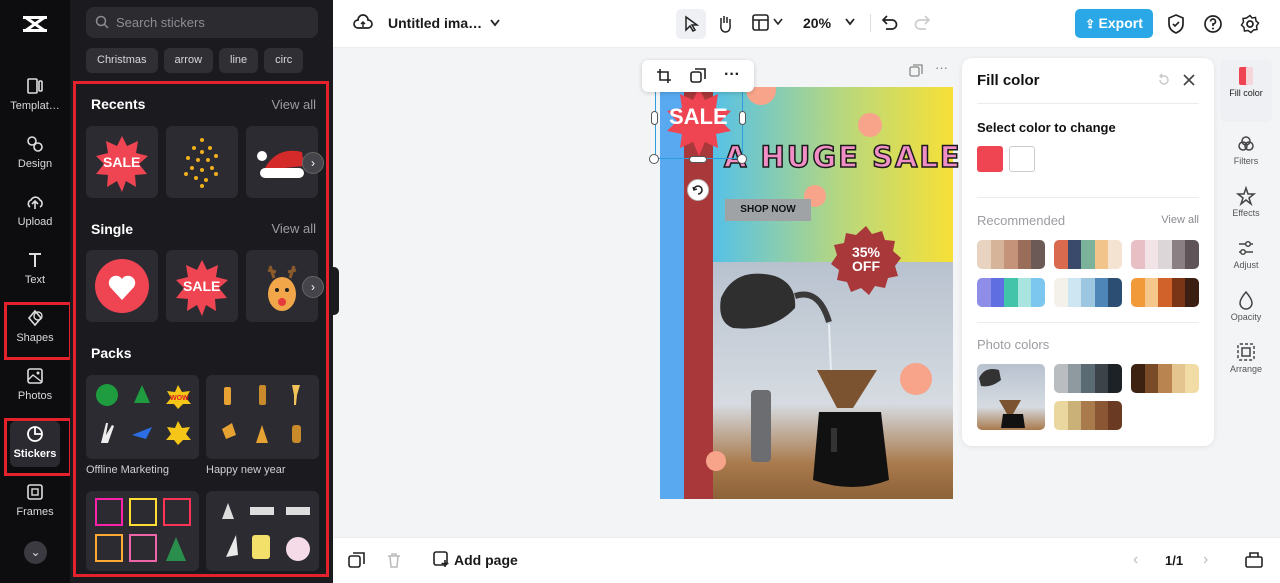 The height and width of the screenshot is (583, 1280). Describe the element at coordinates (486, 560) in the screenshot. I see `add-page-button: Add page` at that location.